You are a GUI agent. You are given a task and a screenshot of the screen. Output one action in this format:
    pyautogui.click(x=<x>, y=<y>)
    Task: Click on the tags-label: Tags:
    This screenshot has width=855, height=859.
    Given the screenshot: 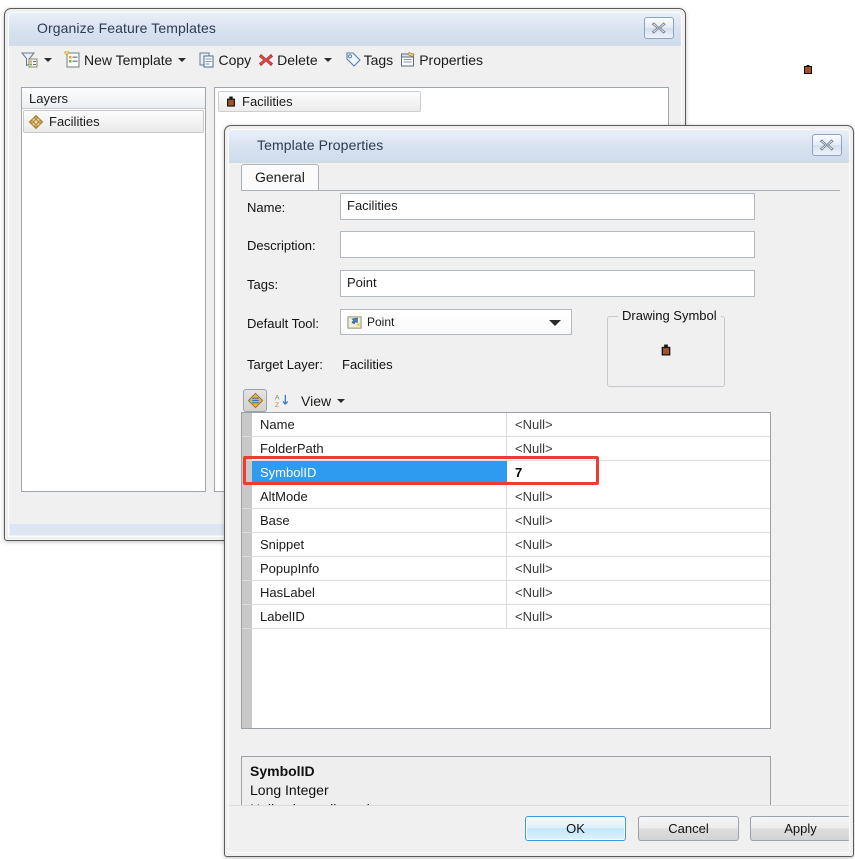 What is the action you would take?
    pyautogui.click(x=263, y=284)
    